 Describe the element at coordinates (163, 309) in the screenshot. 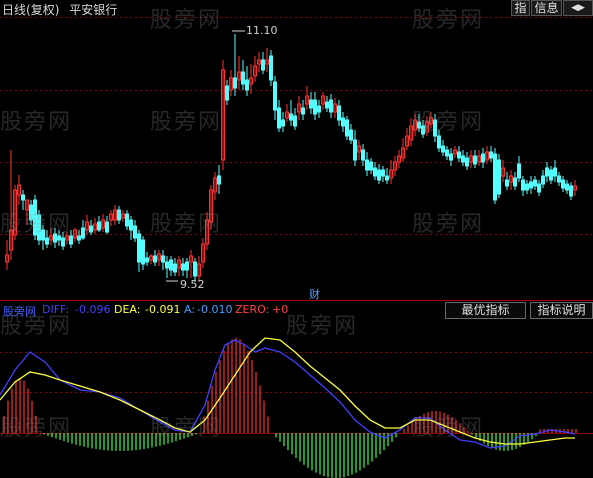

I see `dea-value: -0.091` at that location.